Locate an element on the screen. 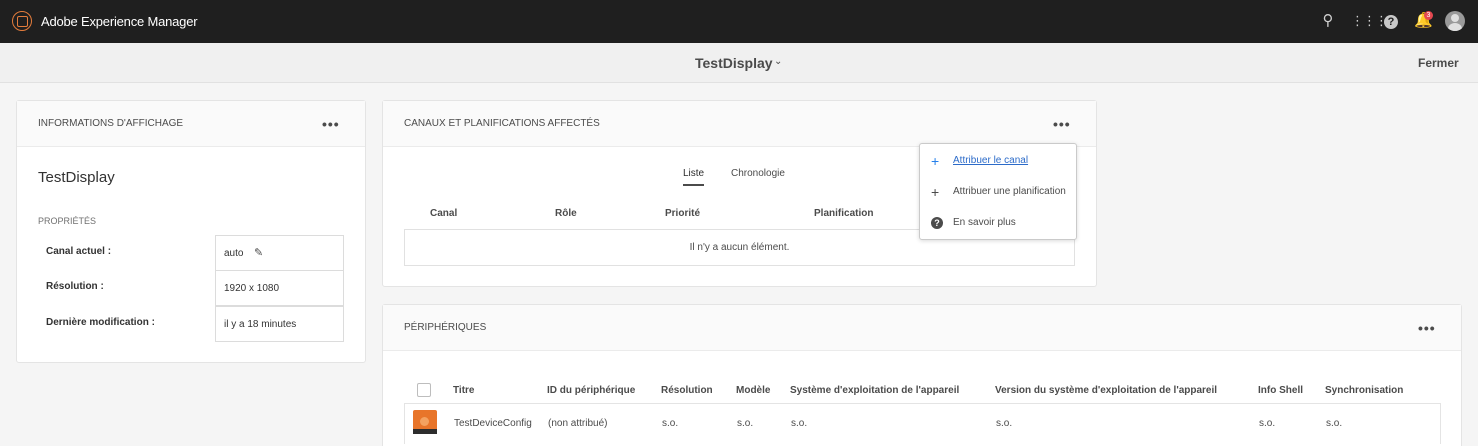 Image resolution: width=1478 pixels, height=446 pixels. app-title: Adobe Experience Manager is located at coordinates (119, 21).